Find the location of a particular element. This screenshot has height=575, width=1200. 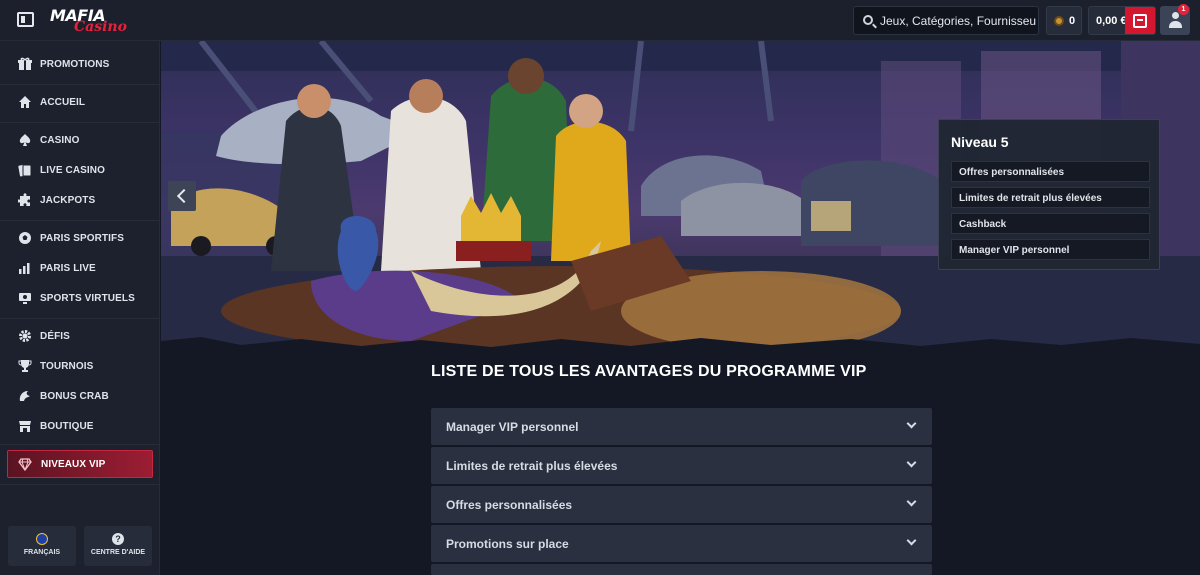

cashier-button is located at coordinates (1140, 20).